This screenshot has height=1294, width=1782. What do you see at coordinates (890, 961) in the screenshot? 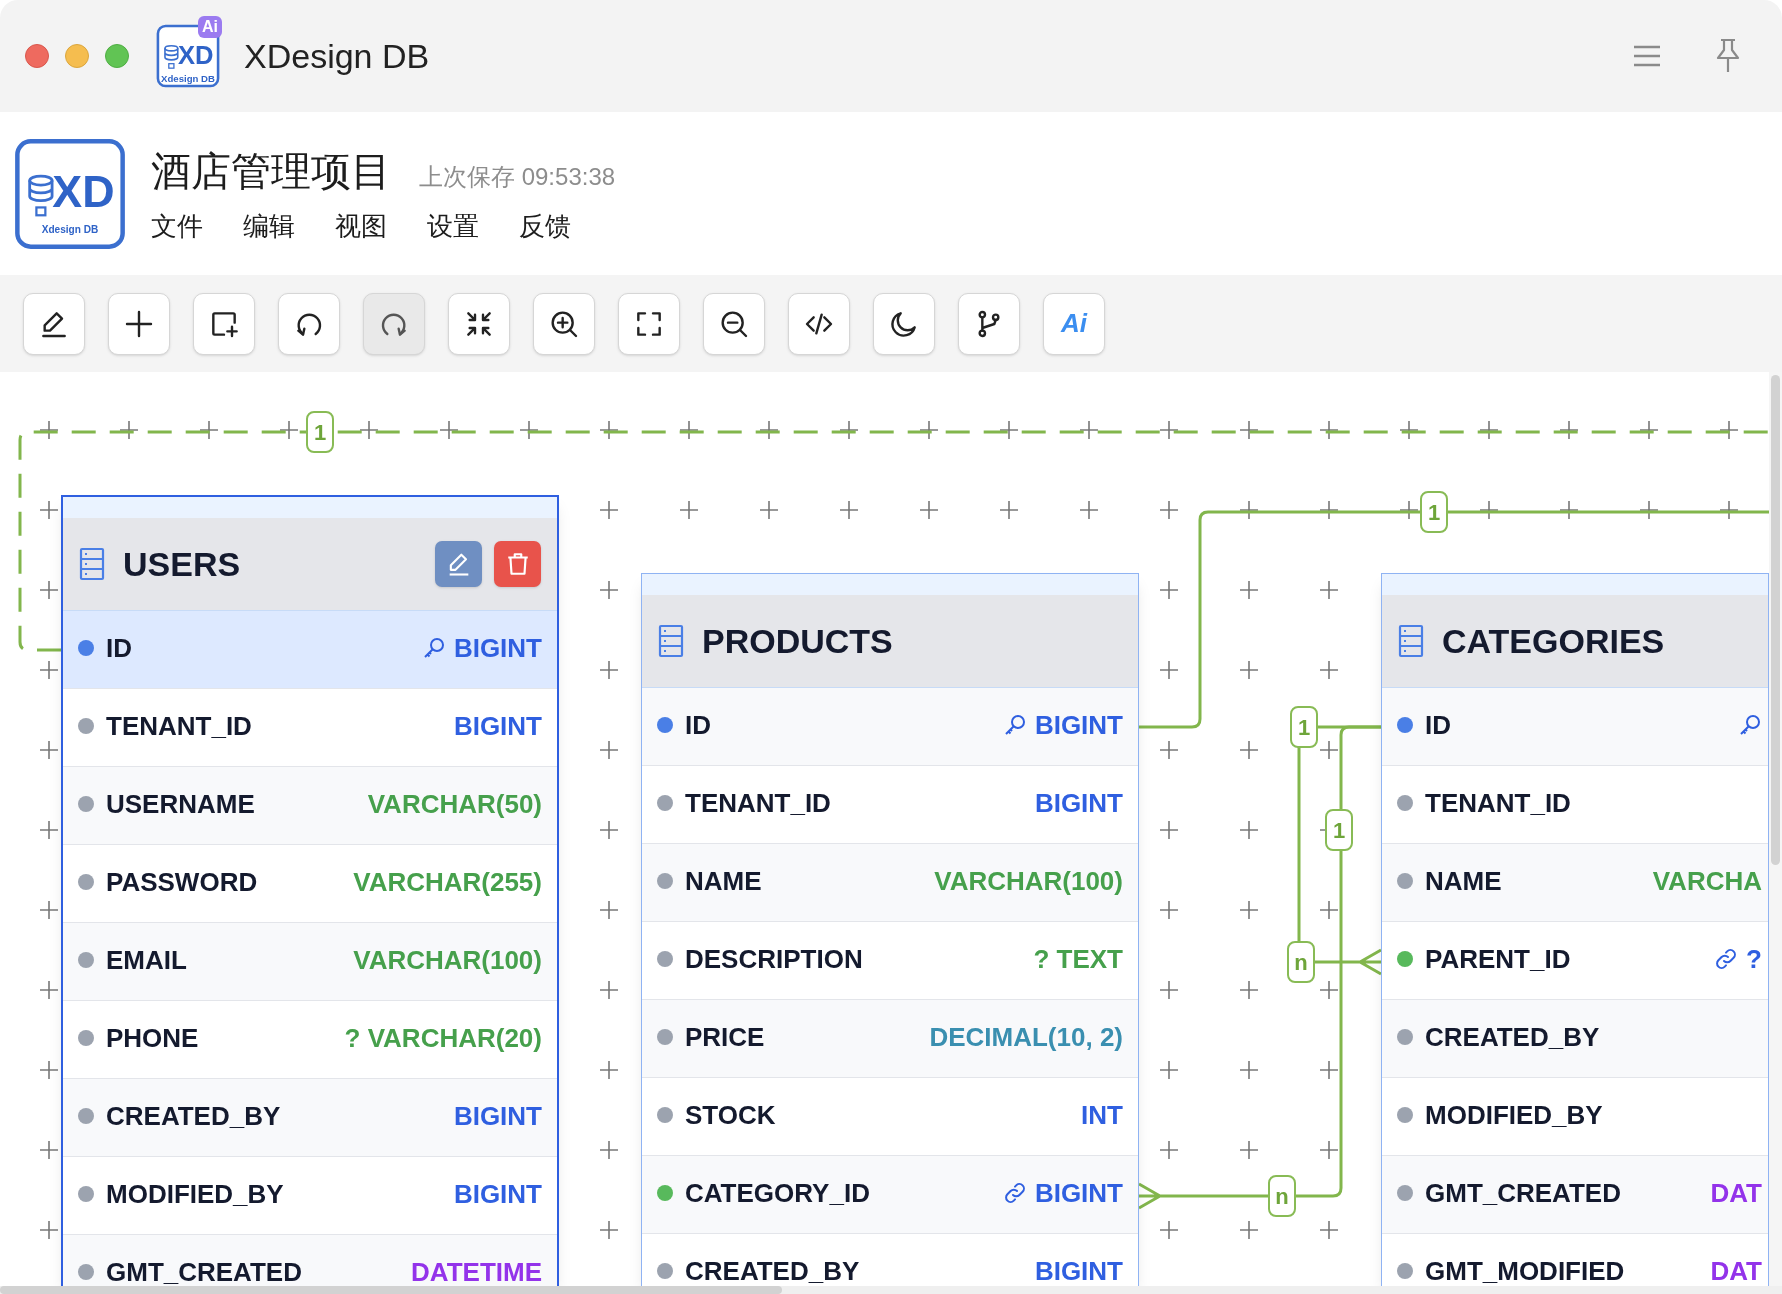
I see `field-row: DESCRIPTION ? TEXT` at bounding box center [890, 961].